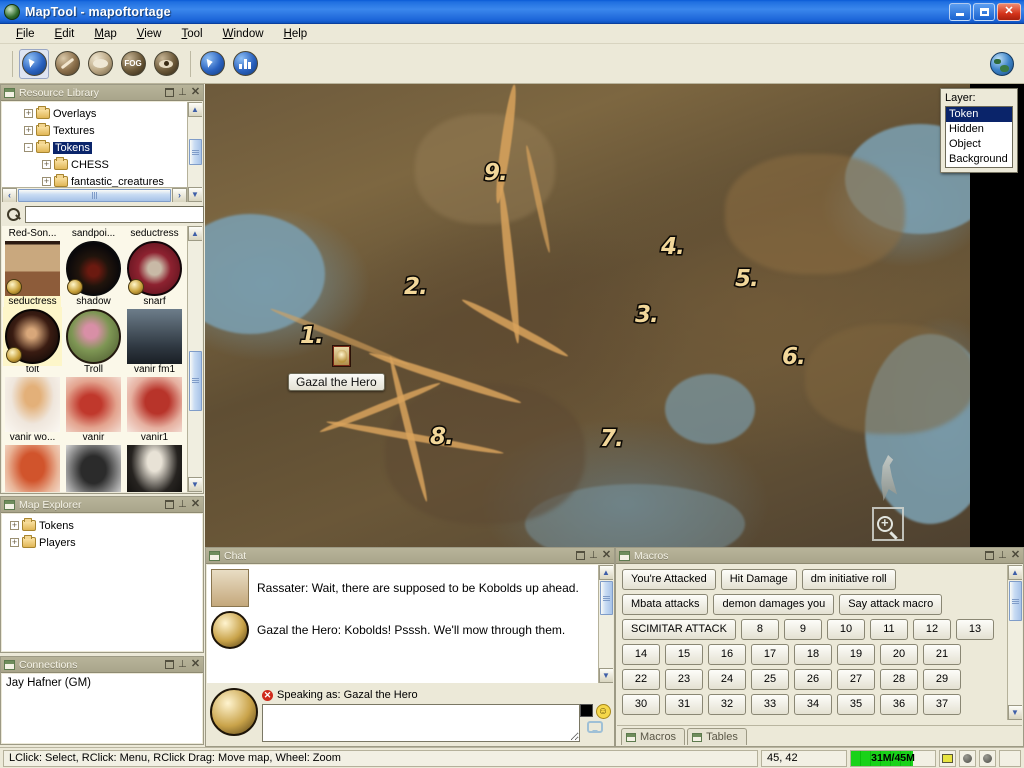  Describe the element at coordinates (984, 11) in the screenshot. I see `maximize-button` at that location.